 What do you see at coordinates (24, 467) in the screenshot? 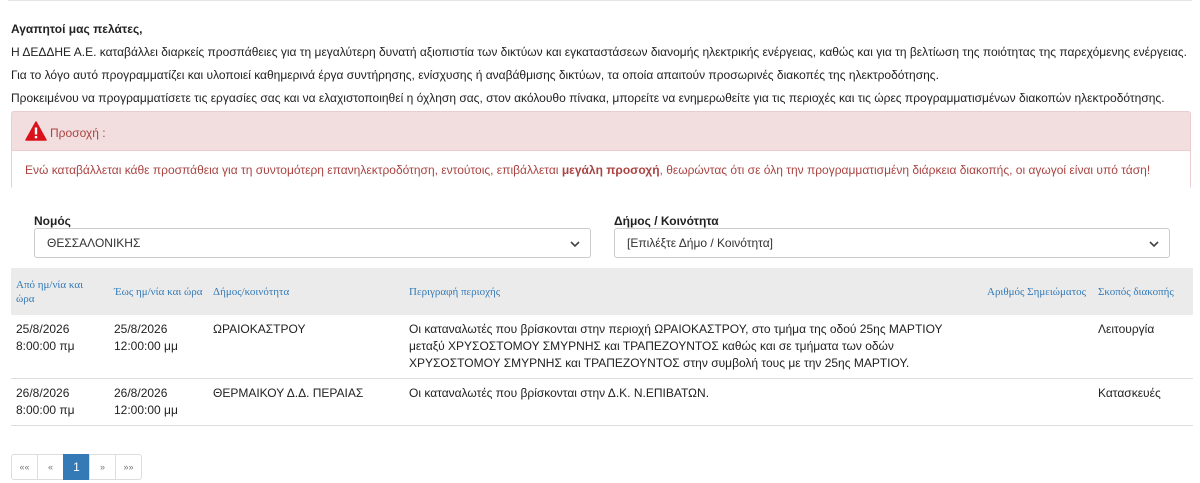
I see `pager-first-button: ««` at bounding box center [24, 467].